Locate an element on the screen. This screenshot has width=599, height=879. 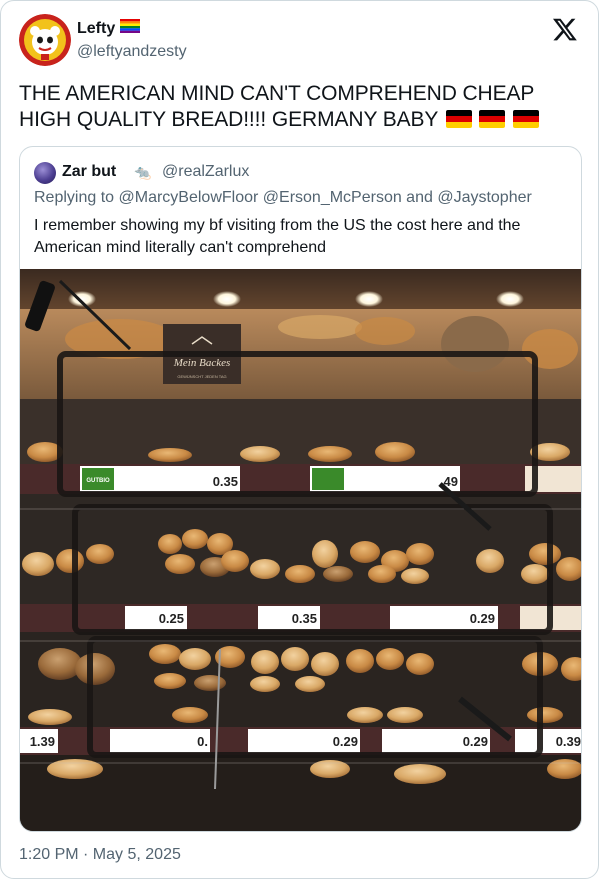
price-tag-8: 0.29 is located at coordinates (345, 741).